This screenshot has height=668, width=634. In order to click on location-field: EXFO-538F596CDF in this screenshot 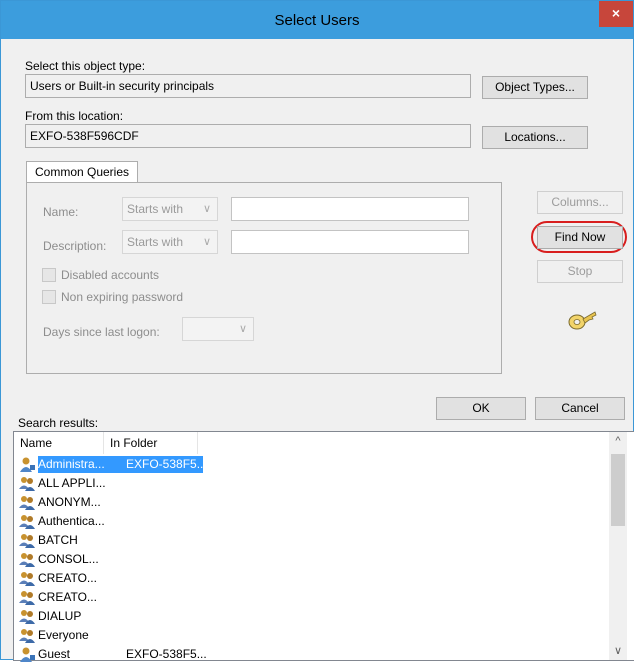, I will do `click(248, 136)`.